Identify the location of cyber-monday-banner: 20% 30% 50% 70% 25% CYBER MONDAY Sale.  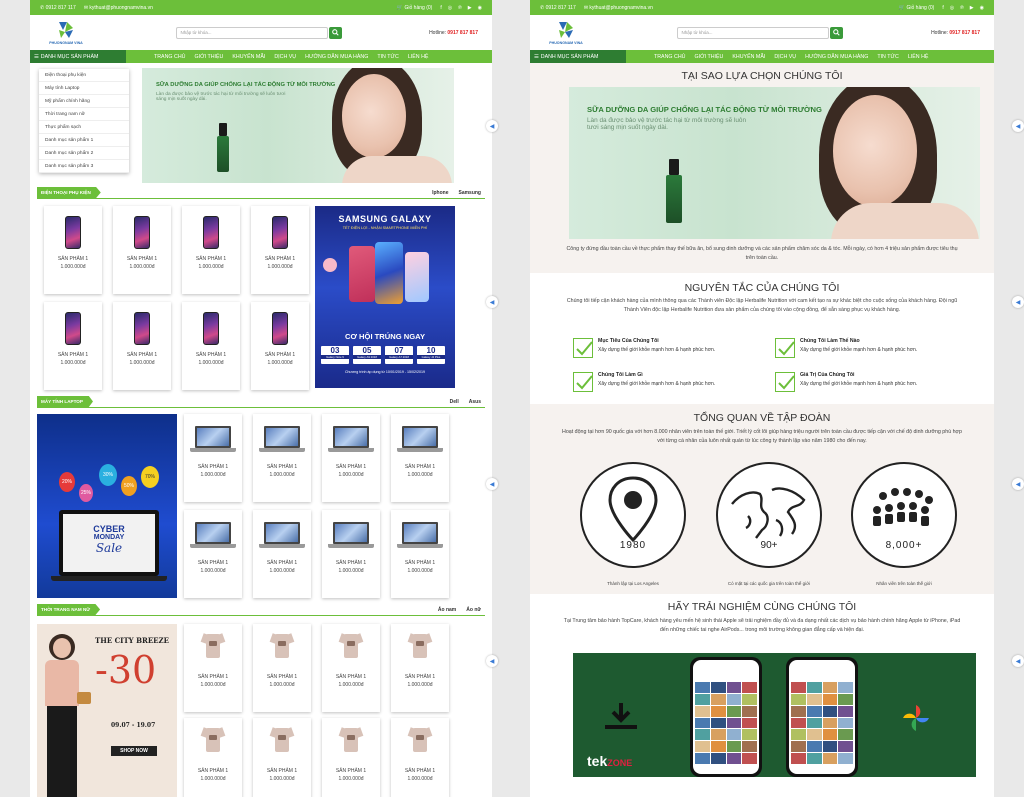
(107, 506).